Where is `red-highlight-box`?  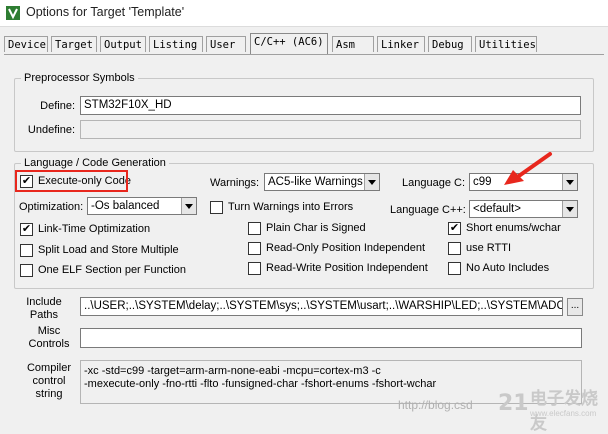 red-highlight-box is located at coordinates (71, 181).